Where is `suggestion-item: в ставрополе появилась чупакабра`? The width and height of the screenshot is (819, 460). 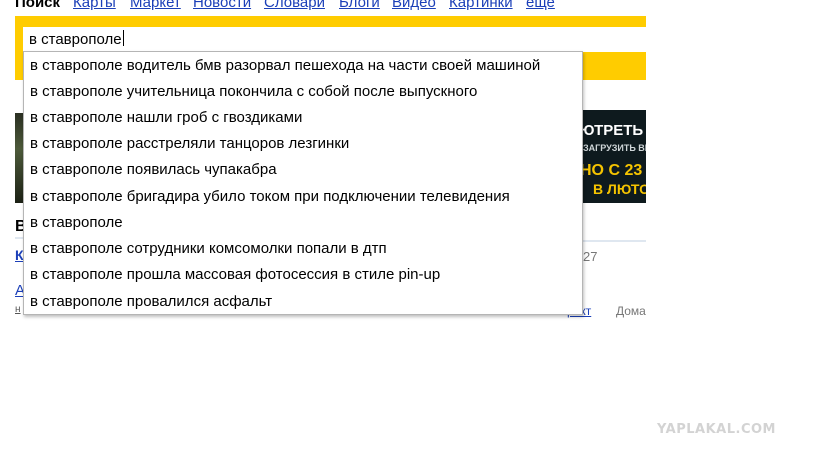 suggestion-item: в ставрополе появилась чупакабра is located at coordinates (153, 170).